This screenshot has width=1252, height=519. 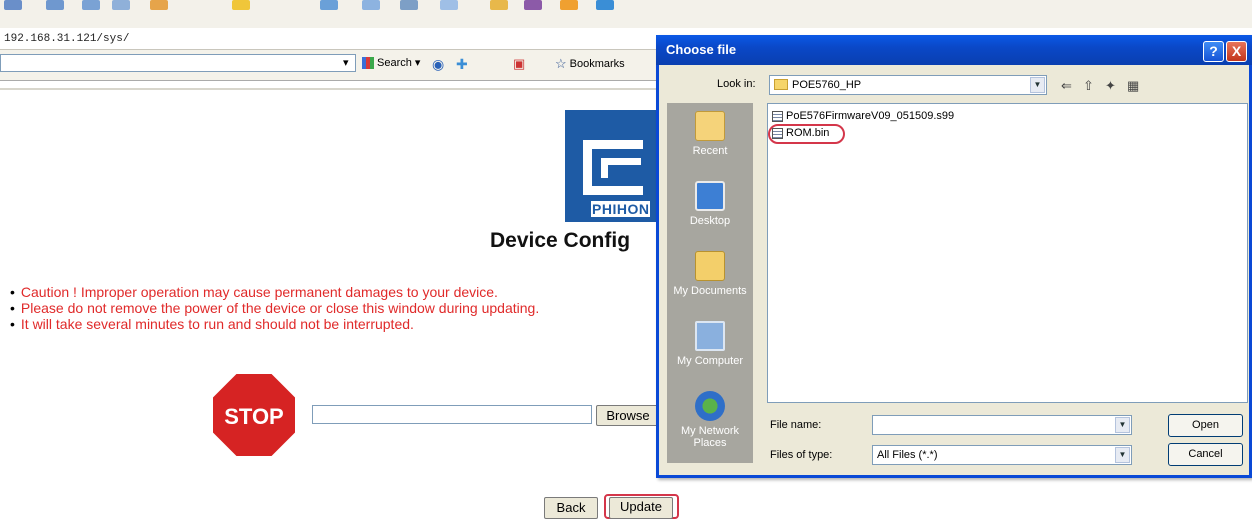 I want to click on divider, so click(x=330, y=89).